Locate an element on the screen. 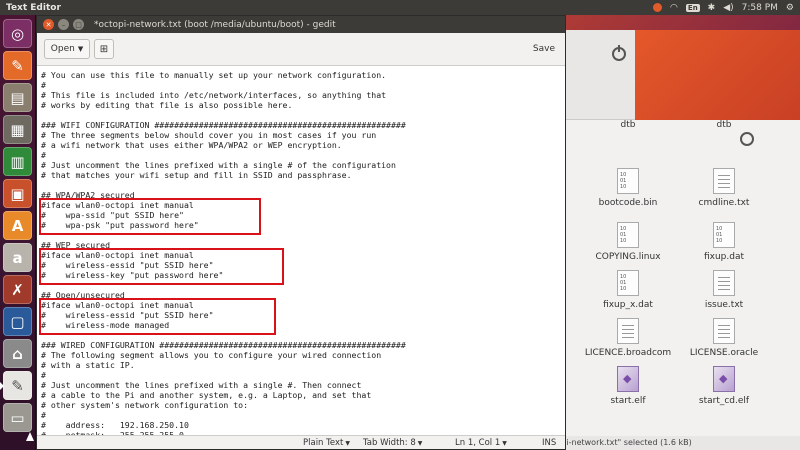 The height and width of the screenshot is (450, 800). file-item: start.elf is located at coordinates (628, 386).